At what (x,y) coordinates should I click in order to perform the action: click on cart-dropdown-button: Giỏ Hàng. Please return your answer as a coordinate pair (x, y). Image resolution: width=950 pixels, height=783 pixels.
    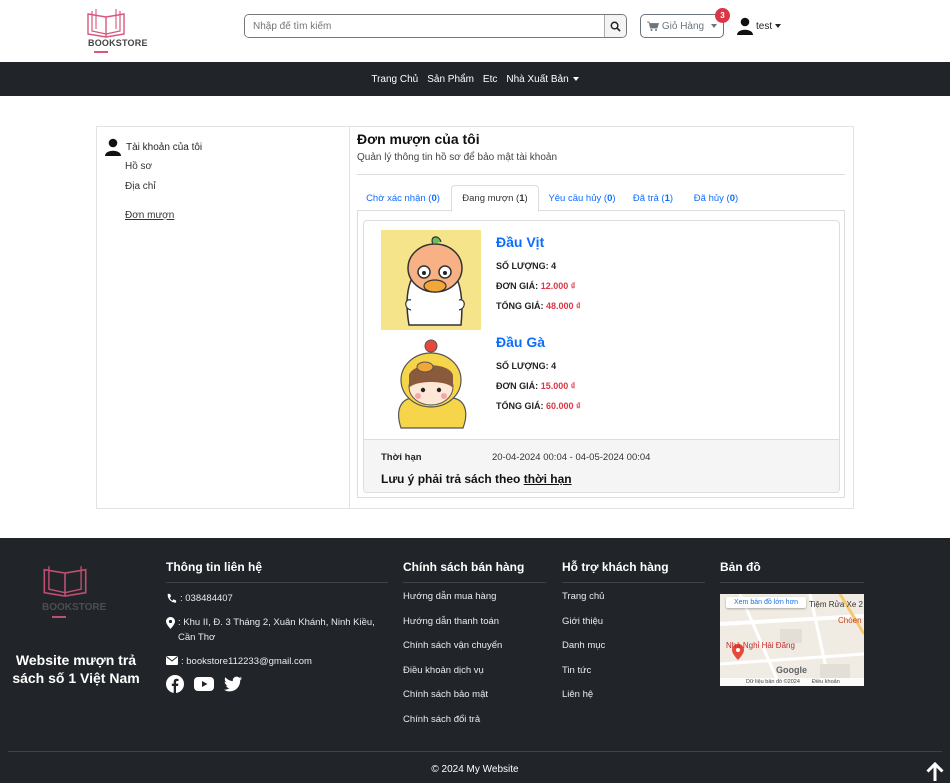
    Looking at the image, I should click on (682, 26).